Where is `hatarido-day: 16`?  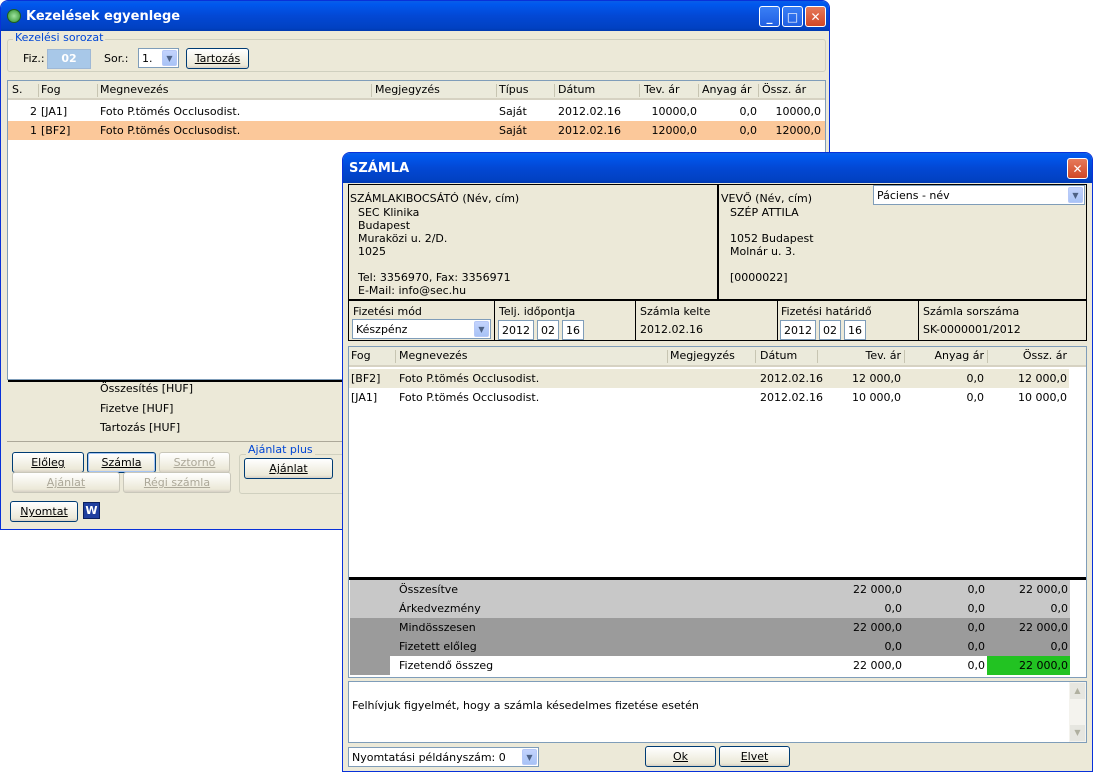 hatarido-day: 16 is located at coordinates (855, 330).